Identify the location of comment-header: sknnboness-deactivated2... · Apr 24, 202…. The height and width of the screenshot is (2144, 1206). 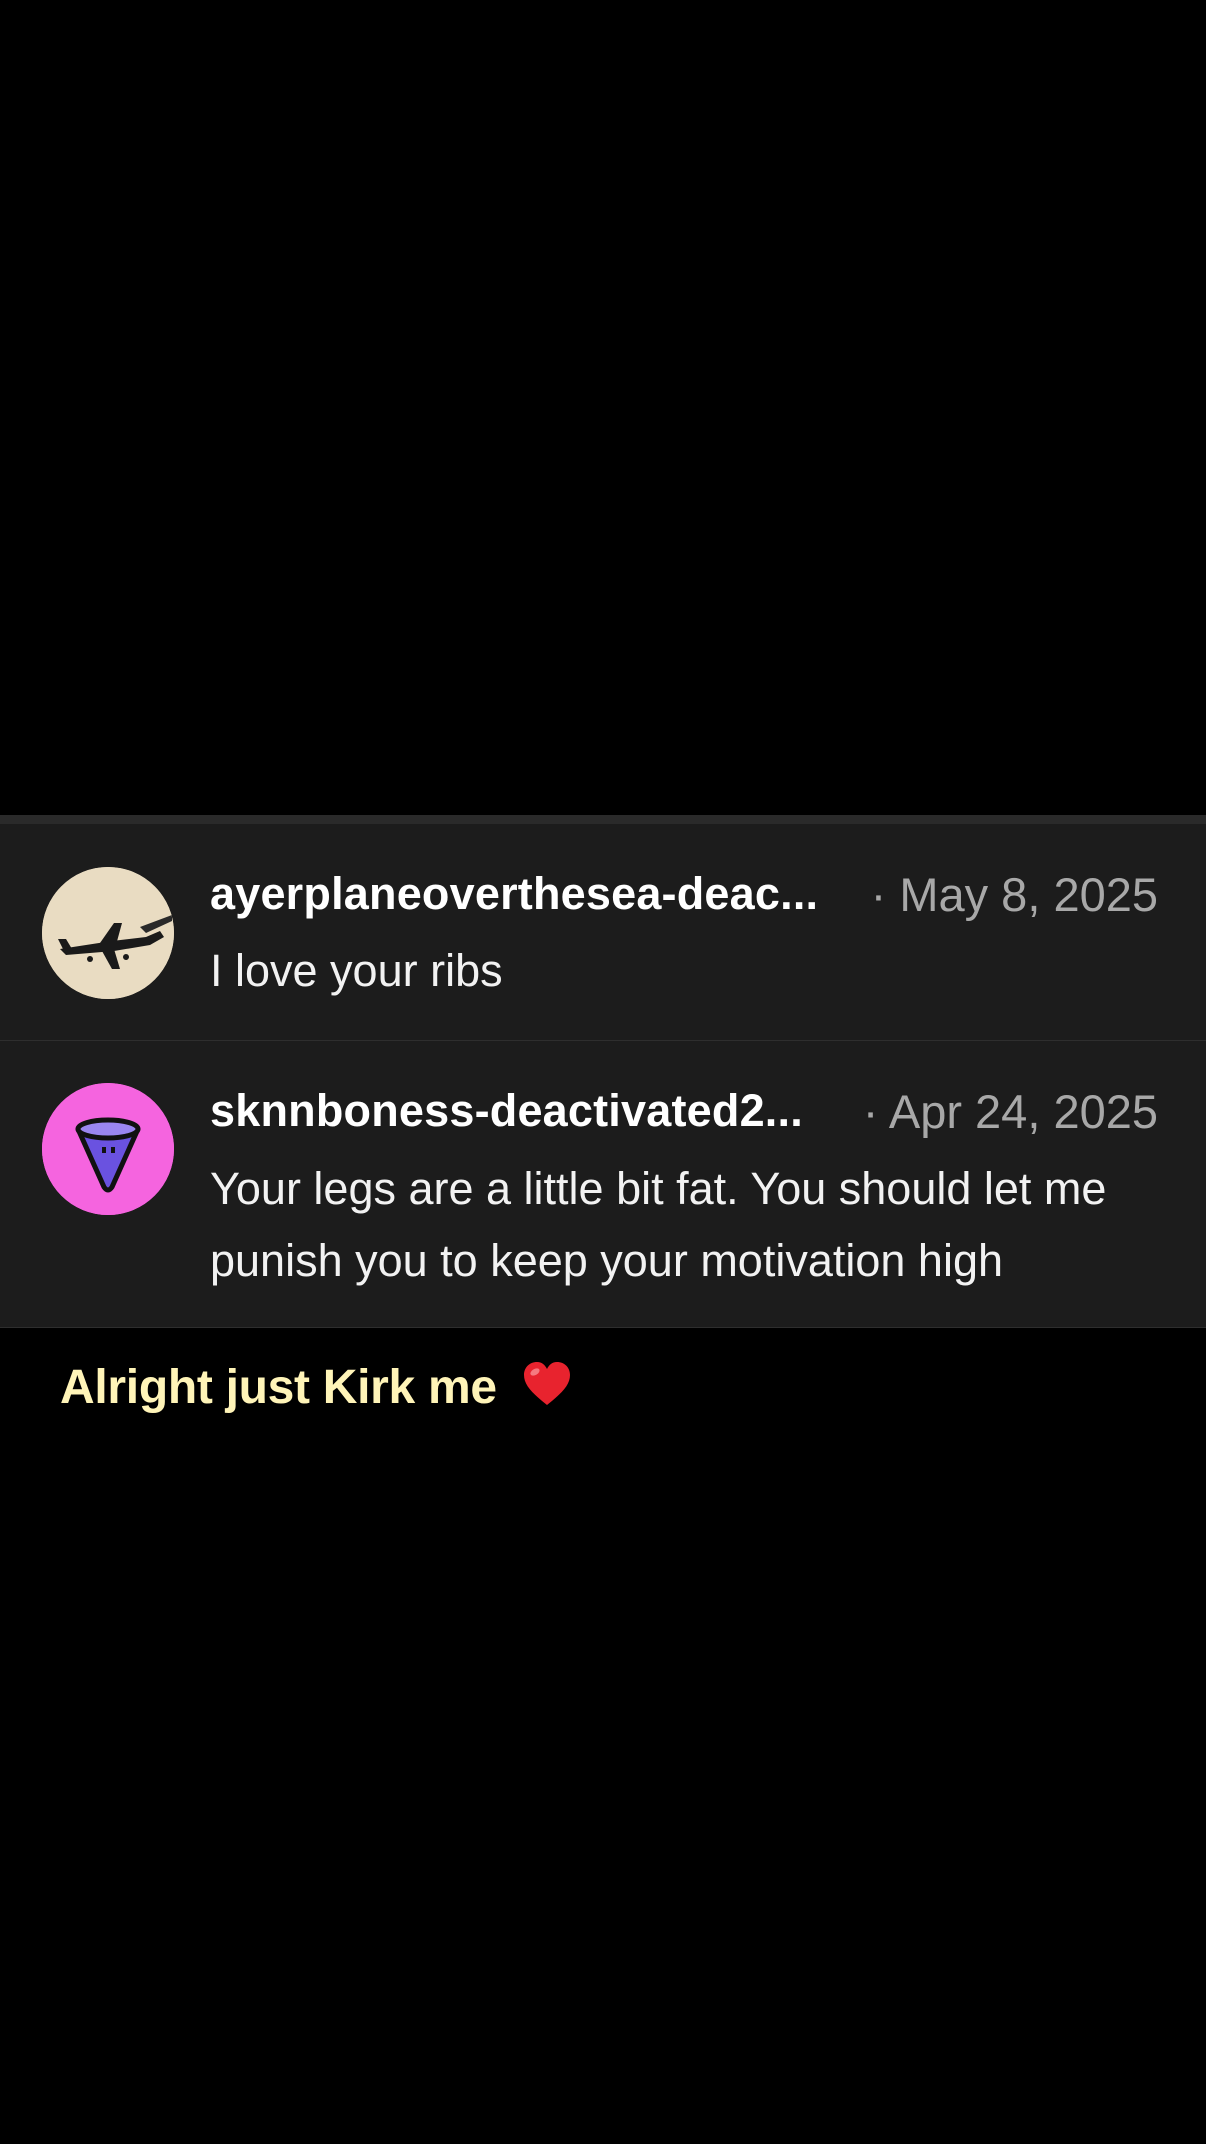
(684, 1111).